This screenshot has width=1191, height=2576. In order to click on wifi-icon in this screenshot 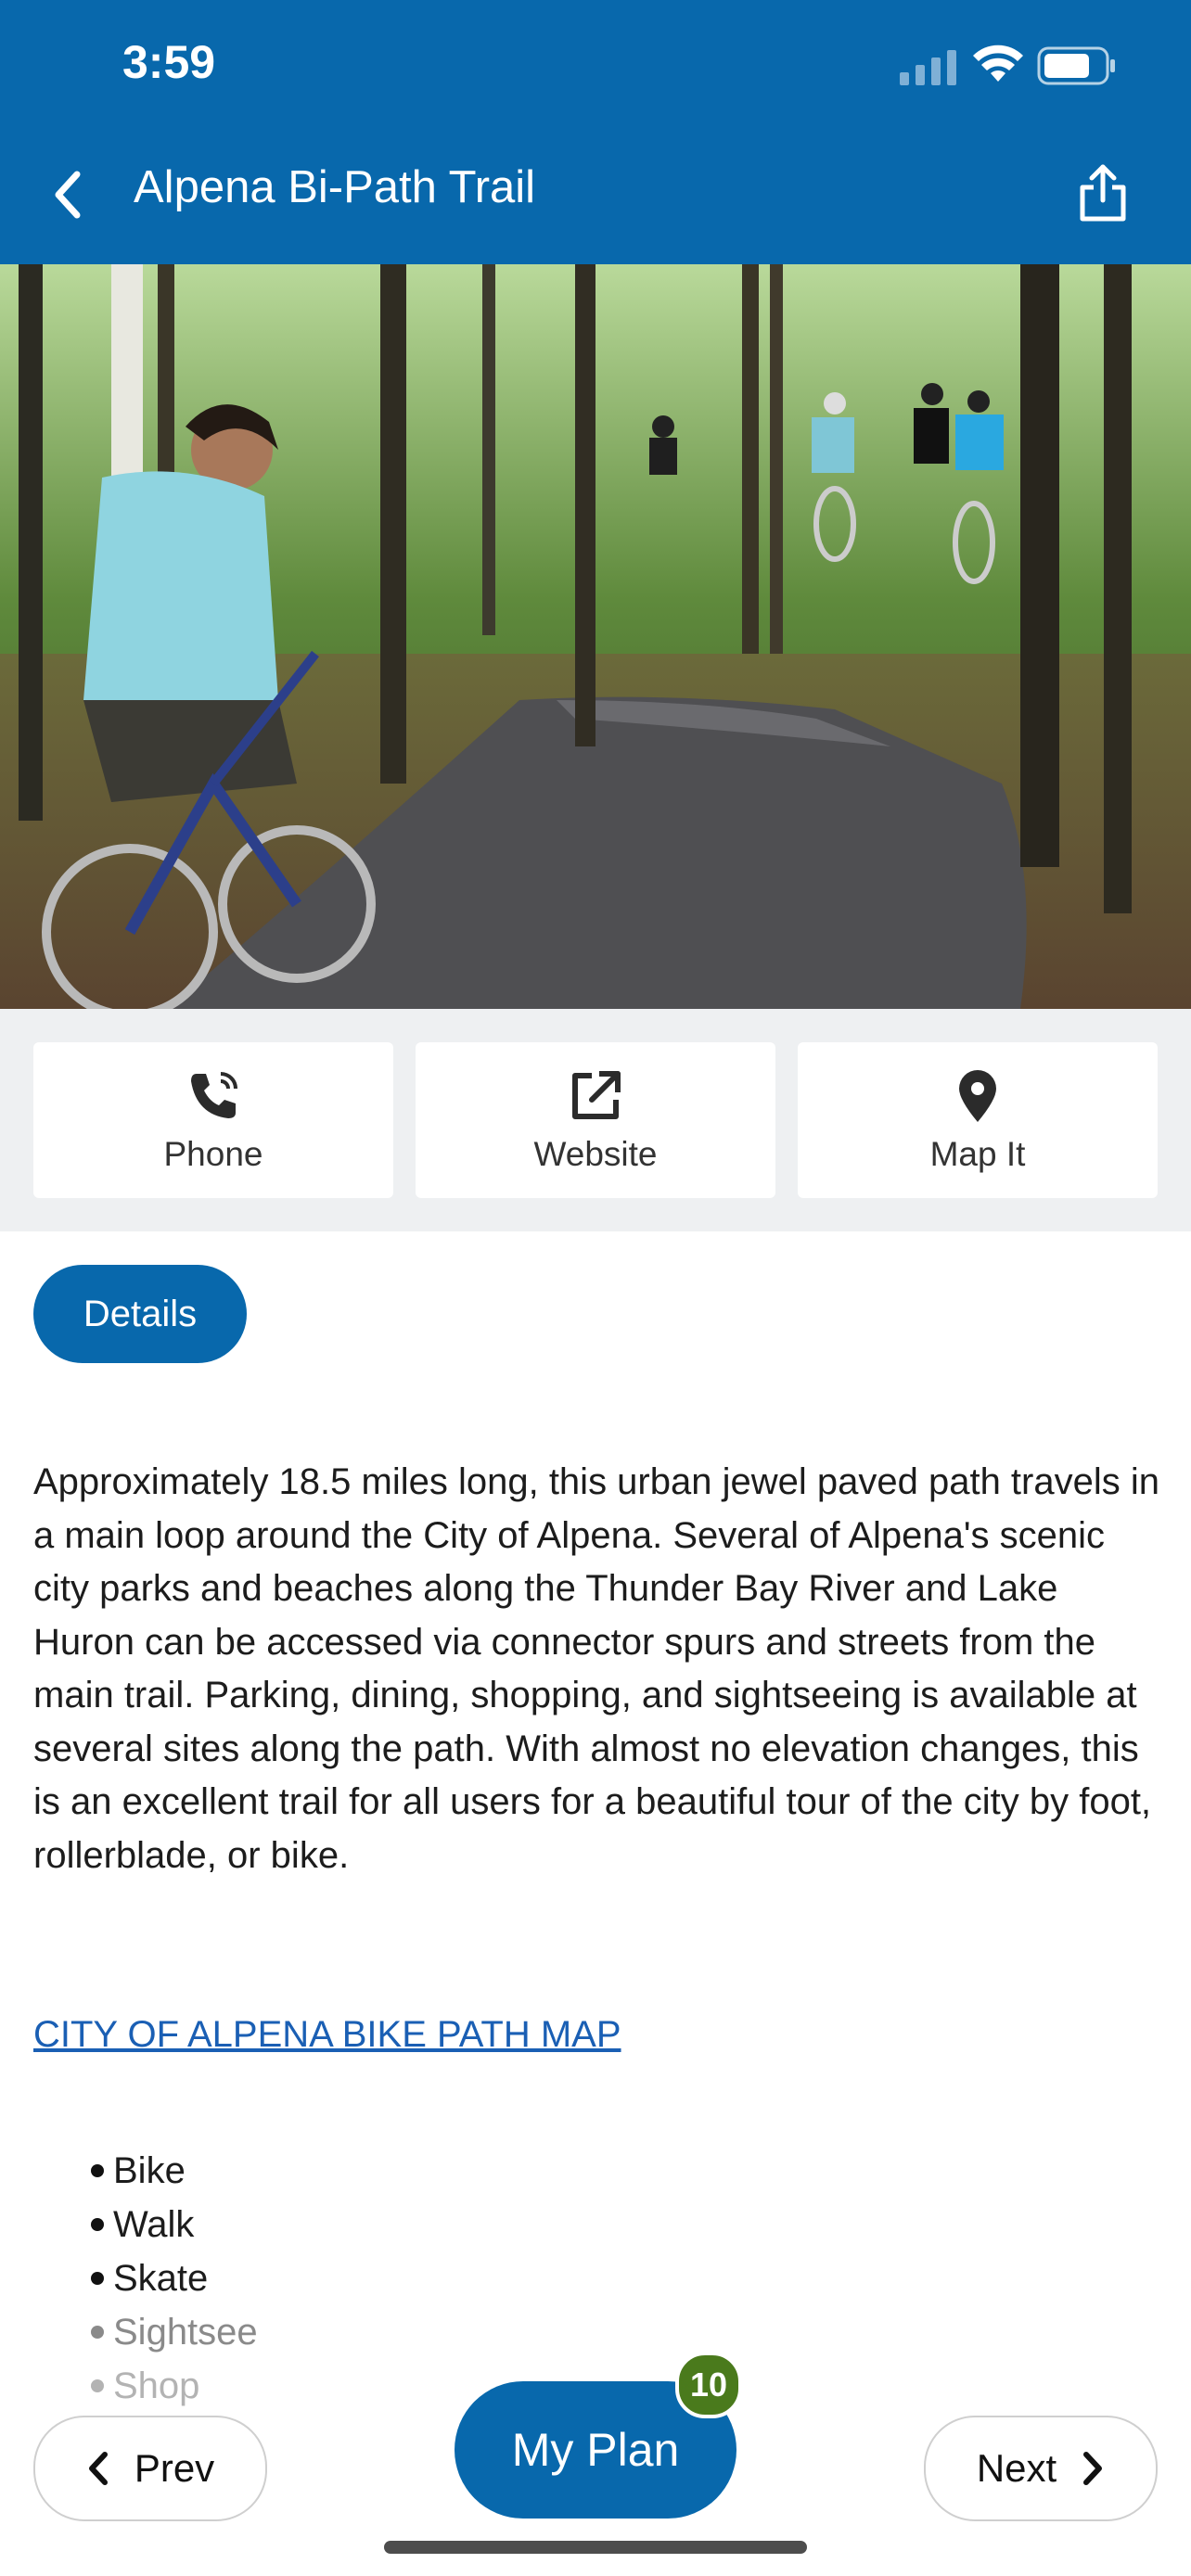, I will do `click(998, 64)`.